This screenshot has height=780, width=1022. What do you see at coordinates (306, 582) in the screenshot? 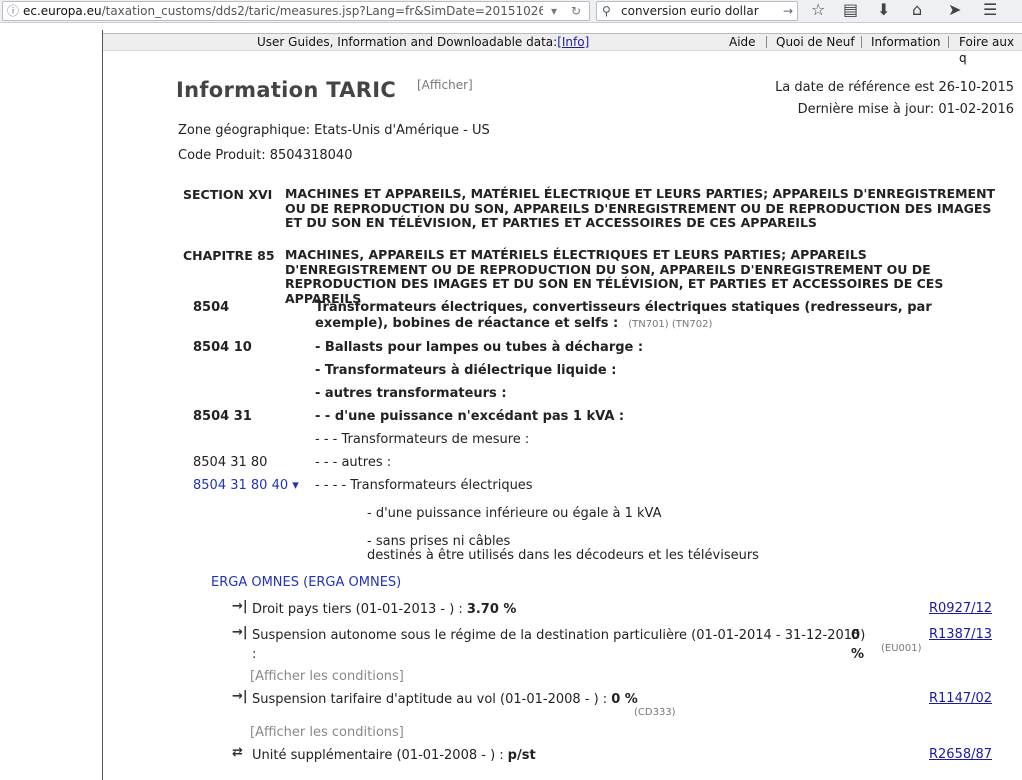
I see `measure-group-link: ERGA OMNES (ERGA OMNES)` at bounding box center [306, 582].